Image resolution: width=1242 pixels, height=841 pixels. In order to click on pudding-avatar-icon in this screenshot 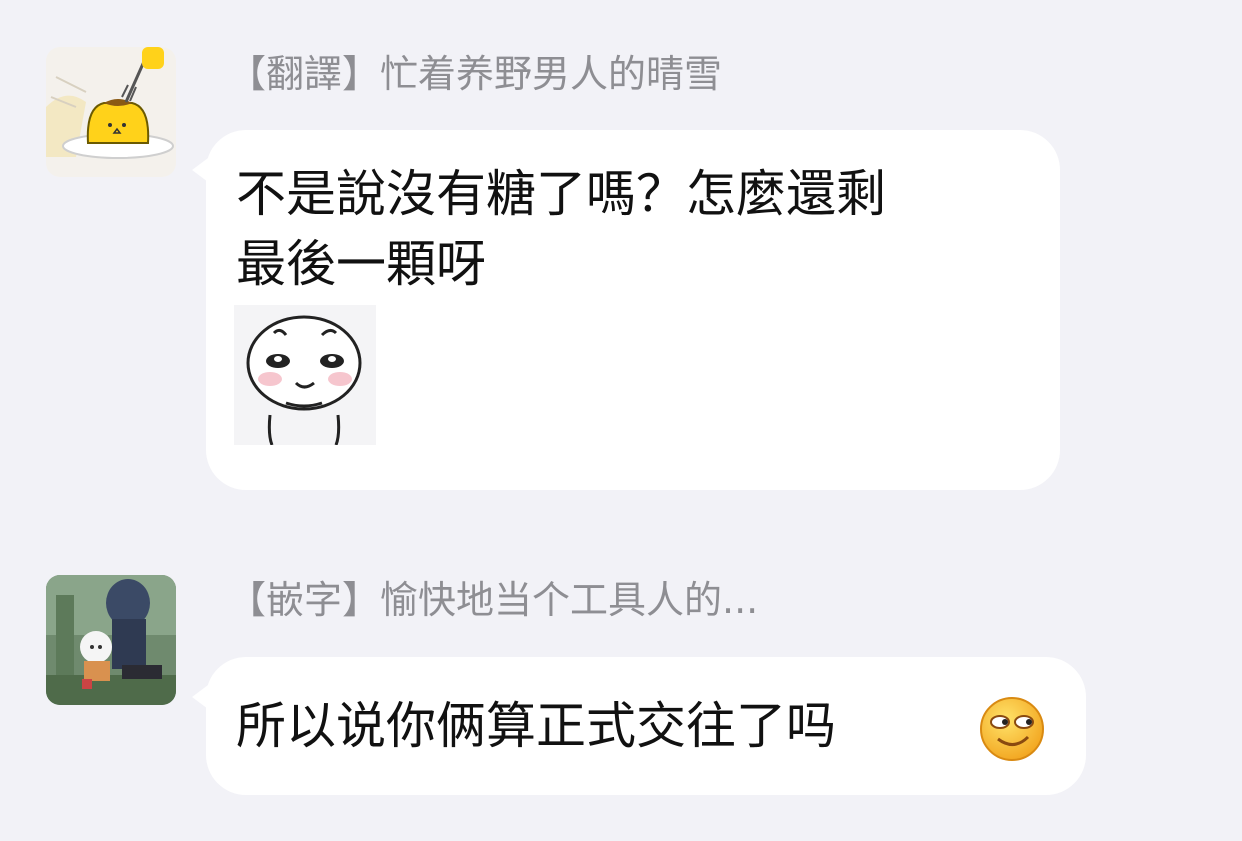, I will do `click(111, 112)`.